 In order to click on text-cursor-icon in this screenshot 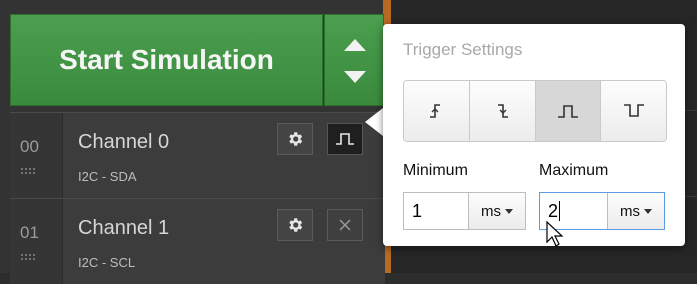, I will do `click(555, 233)`.